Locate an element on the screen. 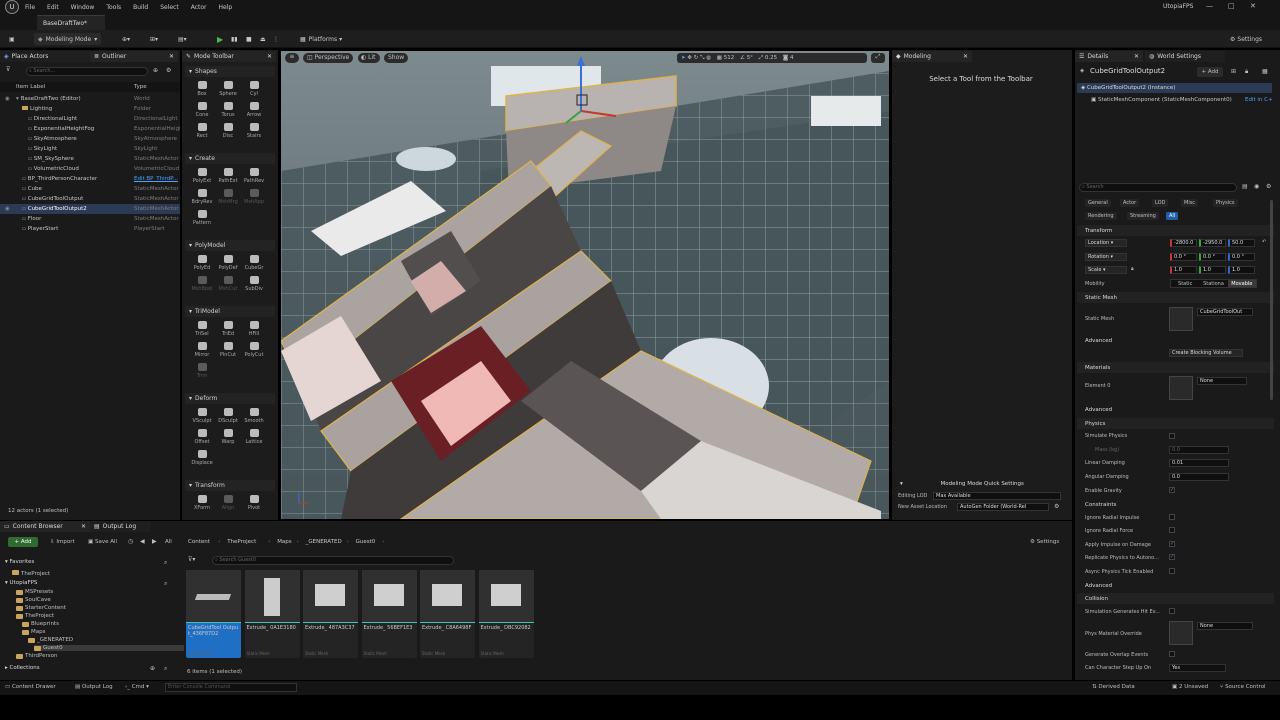 Image resolution: width=1280 pixels, height=720 pixels. menu-edit: Edit is located at coordinates (53, 7).